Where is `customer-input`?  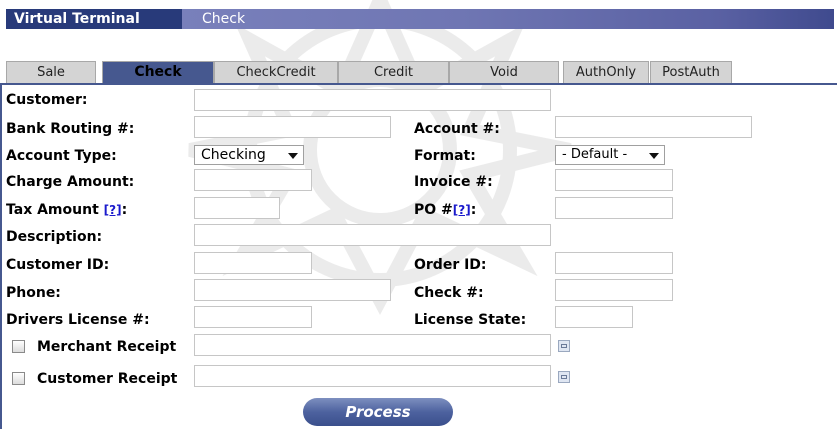 customer-input is located at coordinates (372, 100).